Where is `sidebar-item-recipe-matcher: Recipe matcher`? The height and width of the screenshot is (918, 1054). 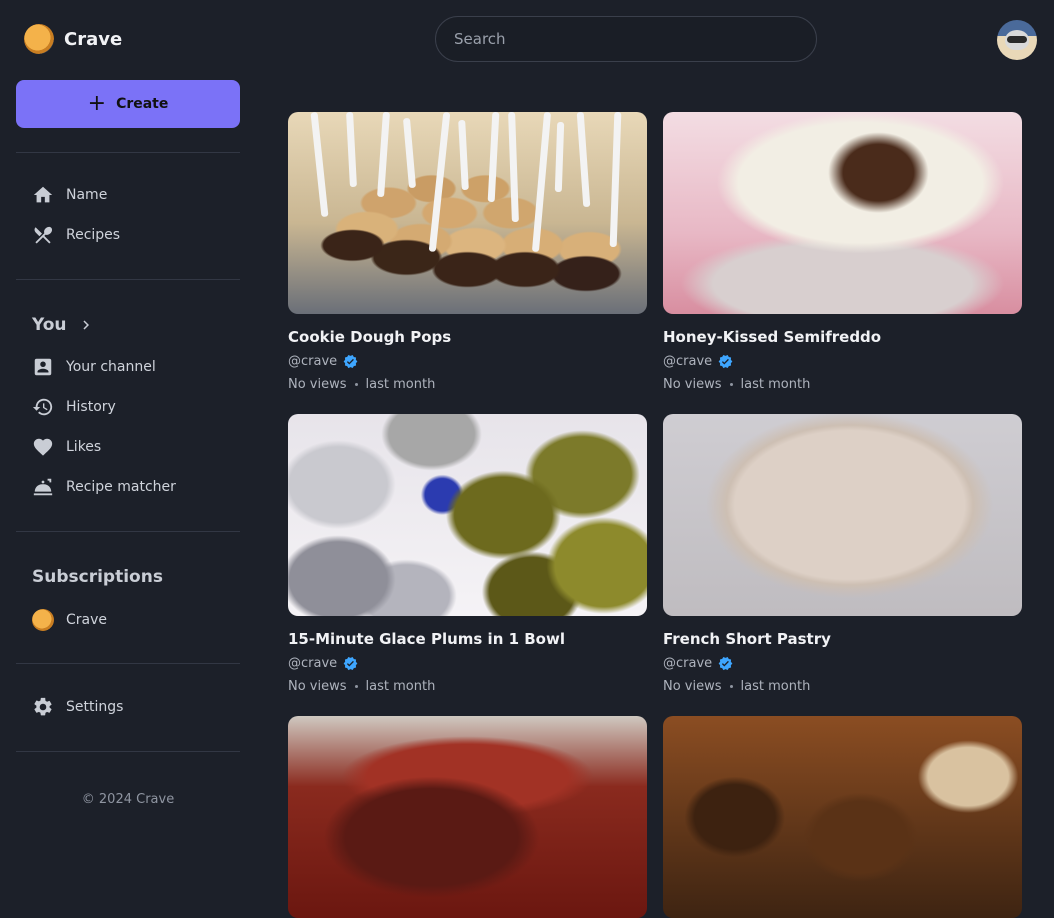
sidebar-item-recipe-matcher: Recipe matcher is located at coordinates (104, 487).